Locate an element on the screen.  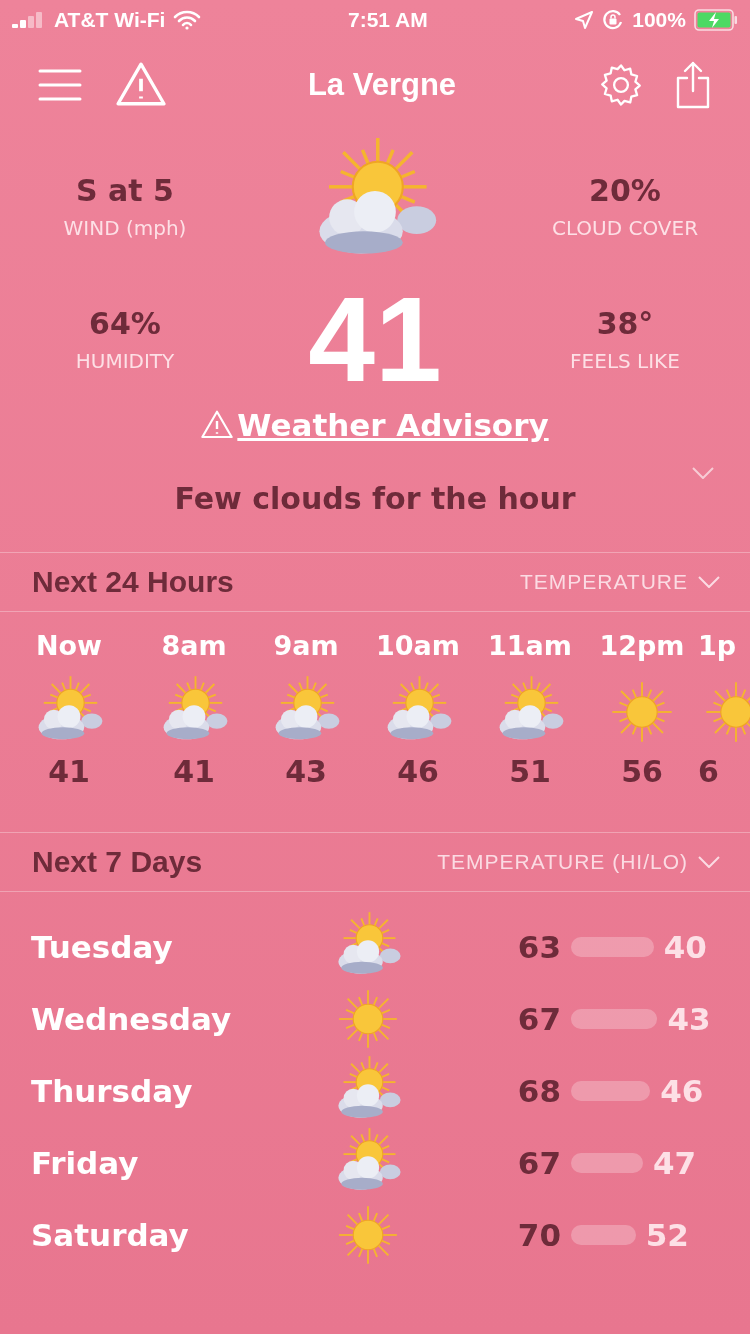
stat-value: 38° is located at coordinates (625, 323).